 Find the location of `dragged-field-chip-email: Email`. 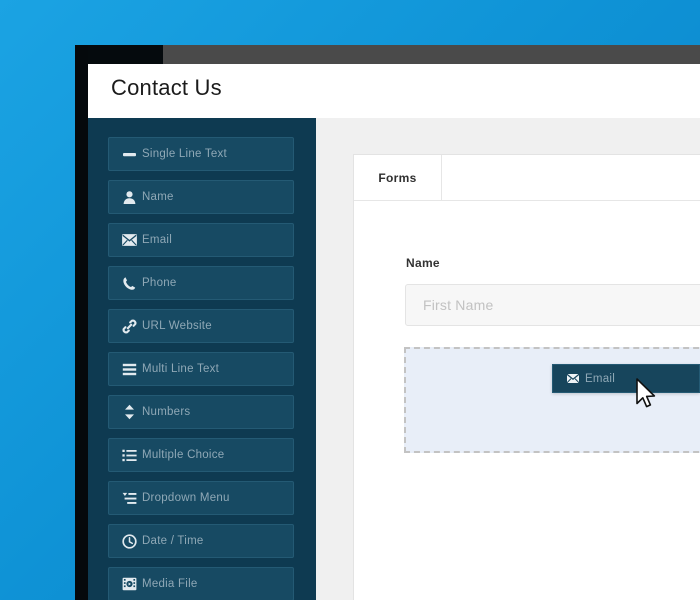

dragged-field-chip-email: Email is located at coordinates (626, 378).